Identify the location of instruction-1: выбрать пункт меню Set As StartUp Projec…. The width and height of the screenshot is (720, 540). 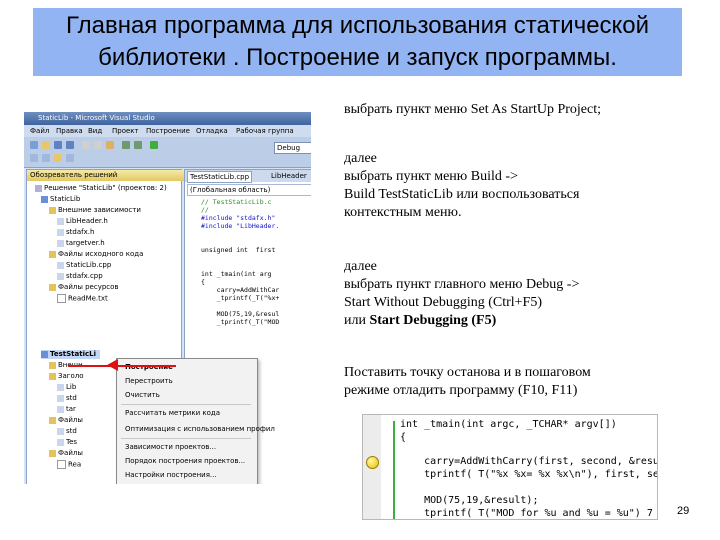
(524, 110).